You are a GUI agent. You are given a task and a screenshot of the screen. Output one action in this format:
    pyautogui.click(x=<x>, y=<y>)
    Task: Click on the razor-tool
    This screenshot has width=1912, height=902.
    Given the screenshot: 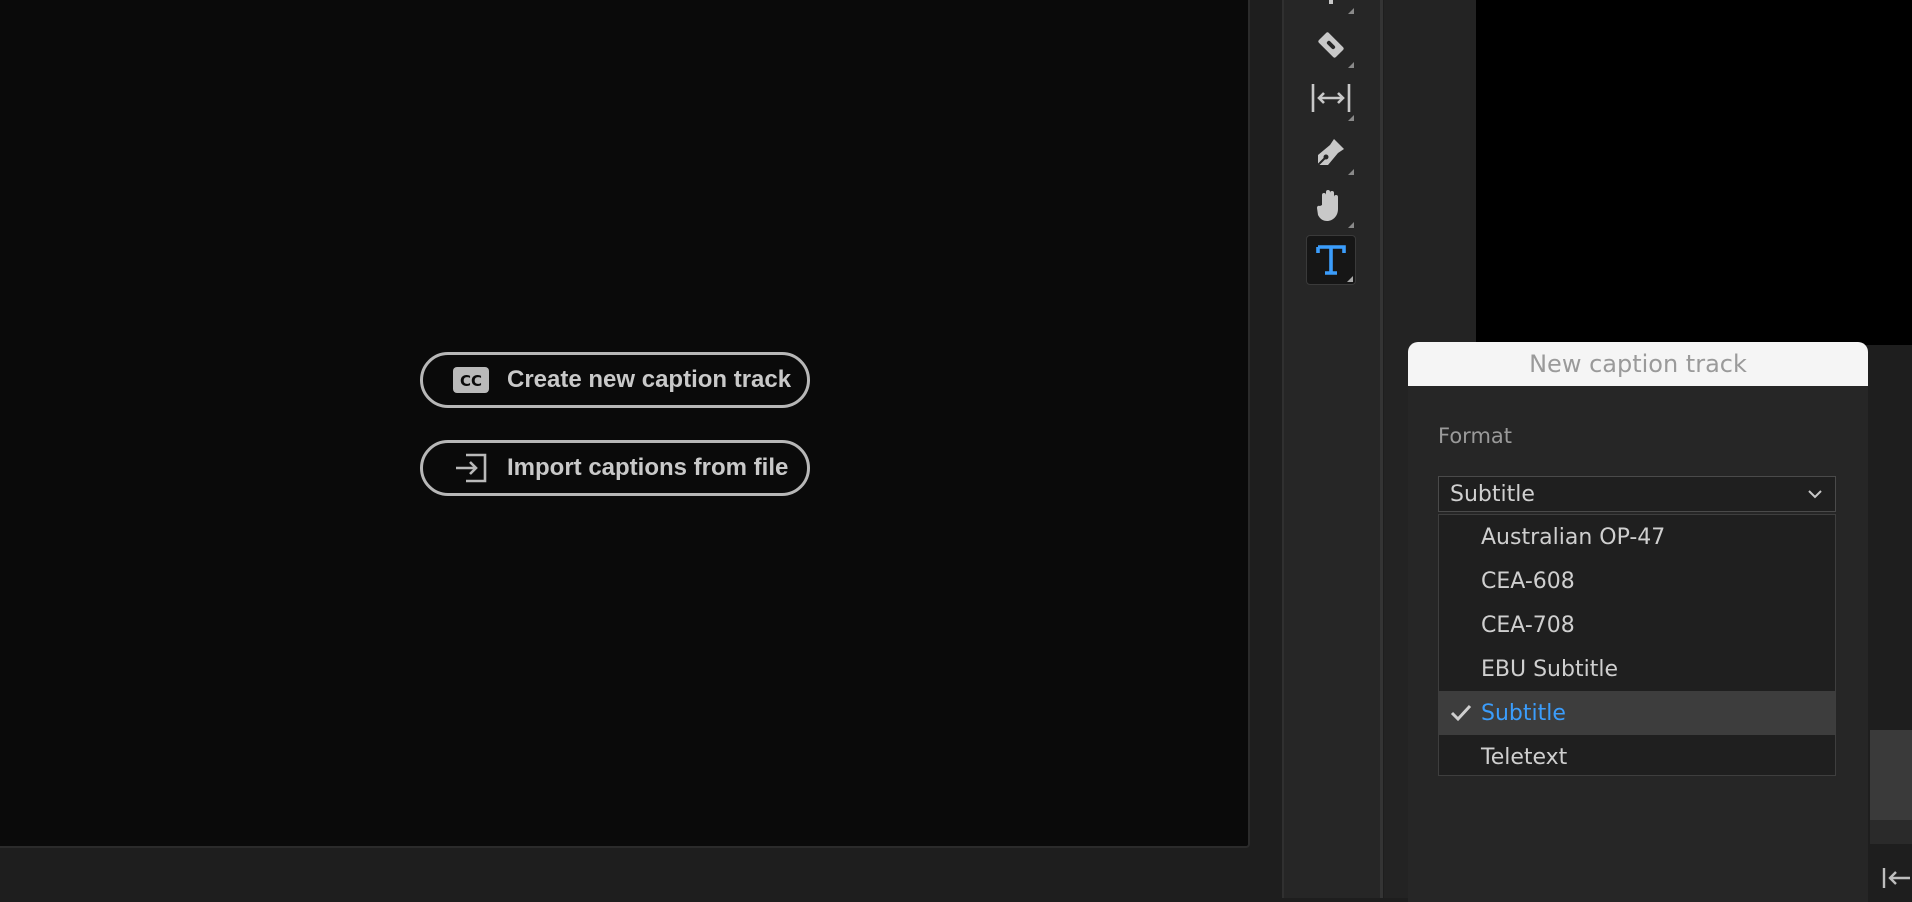 What is the action you would take?
    pyautogui.click(x=1331, y=45)
    